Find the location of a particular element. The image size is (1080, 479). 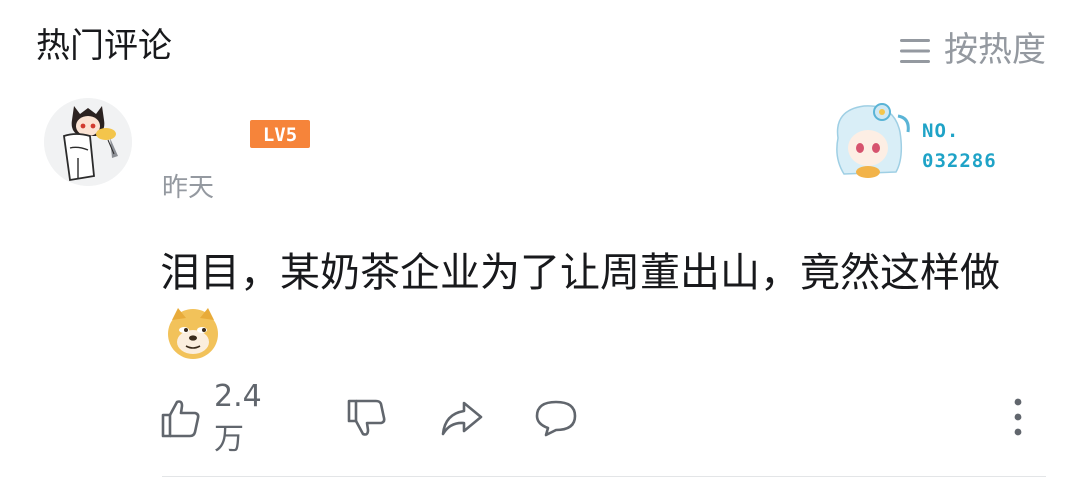

sort-by-hot-button: 按热度 is located at coordinates (973, 46).